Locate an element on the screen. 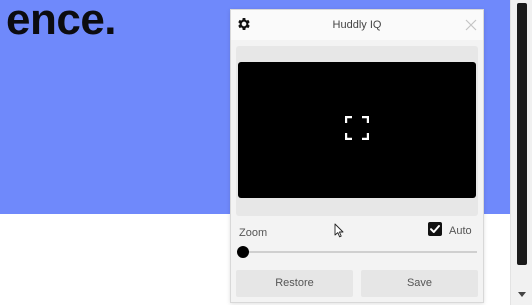 The image size is (532, 305). restore-button: Restore is located at coordinates (294, 283).